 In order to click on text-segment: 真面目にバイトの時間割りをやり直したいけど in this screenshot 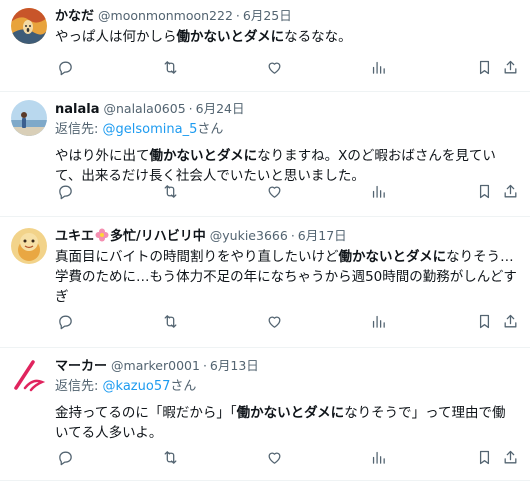, I will do `click(197, 257)`.